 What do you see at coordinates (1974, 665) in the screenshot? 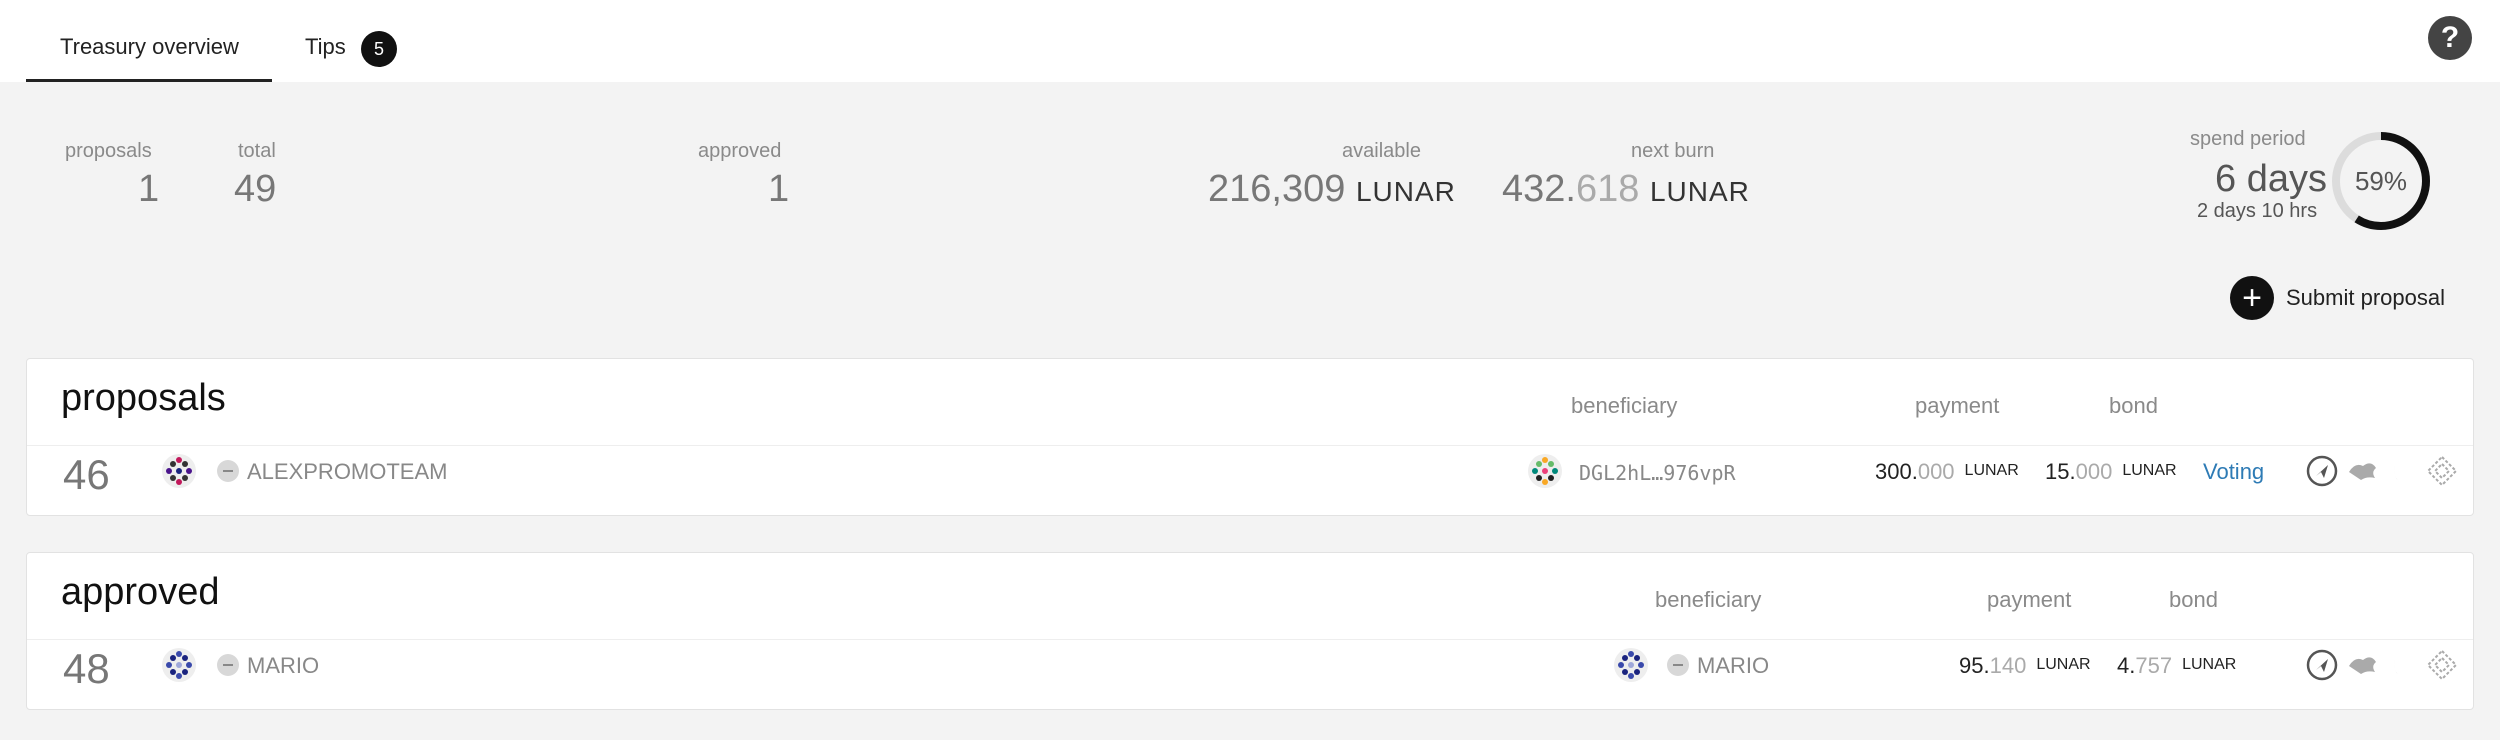
I see `payment-int: 95.` at bounding box center [1974, 665].